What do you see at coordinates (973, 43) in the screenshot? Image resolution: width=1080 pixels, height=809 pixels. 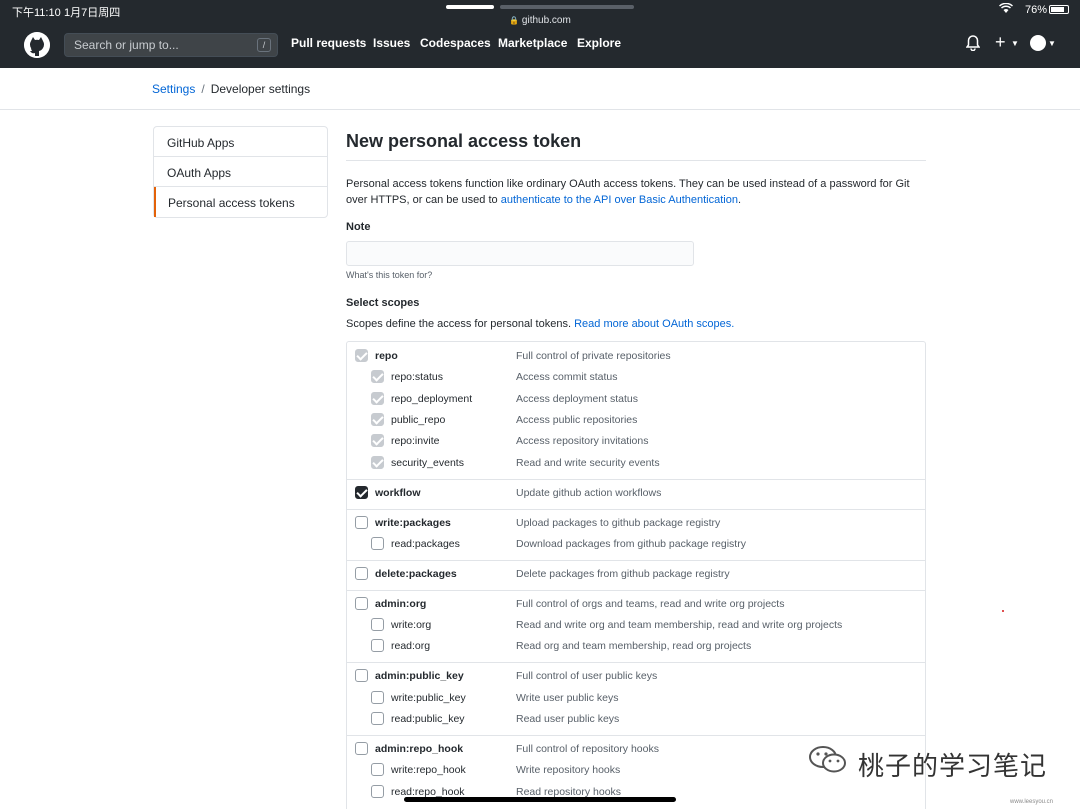 I see `notifications-bell-icon` at bounding box center [973, 43].